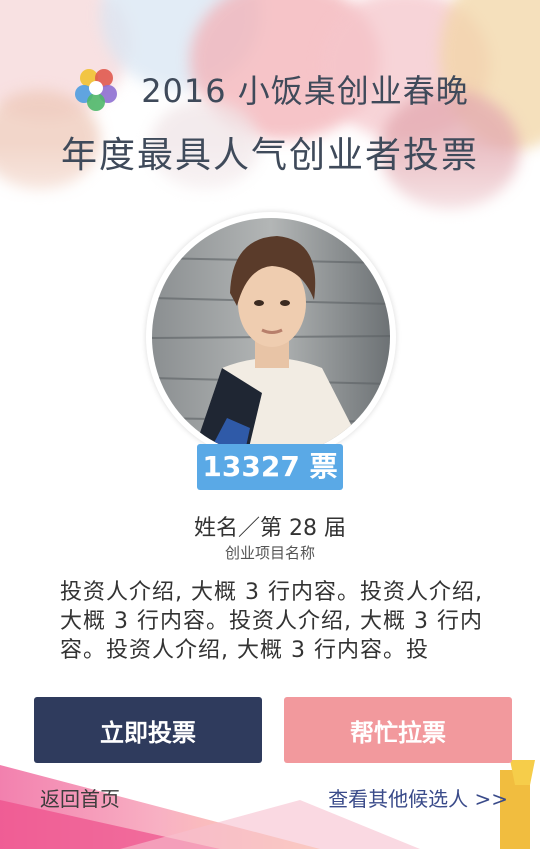 This screenshot has width=540, height=849. What do you see at coordinates (269, 553) in the screenshot?
I see `project-name: 创业项目名称` at bounding box center [269, 553].